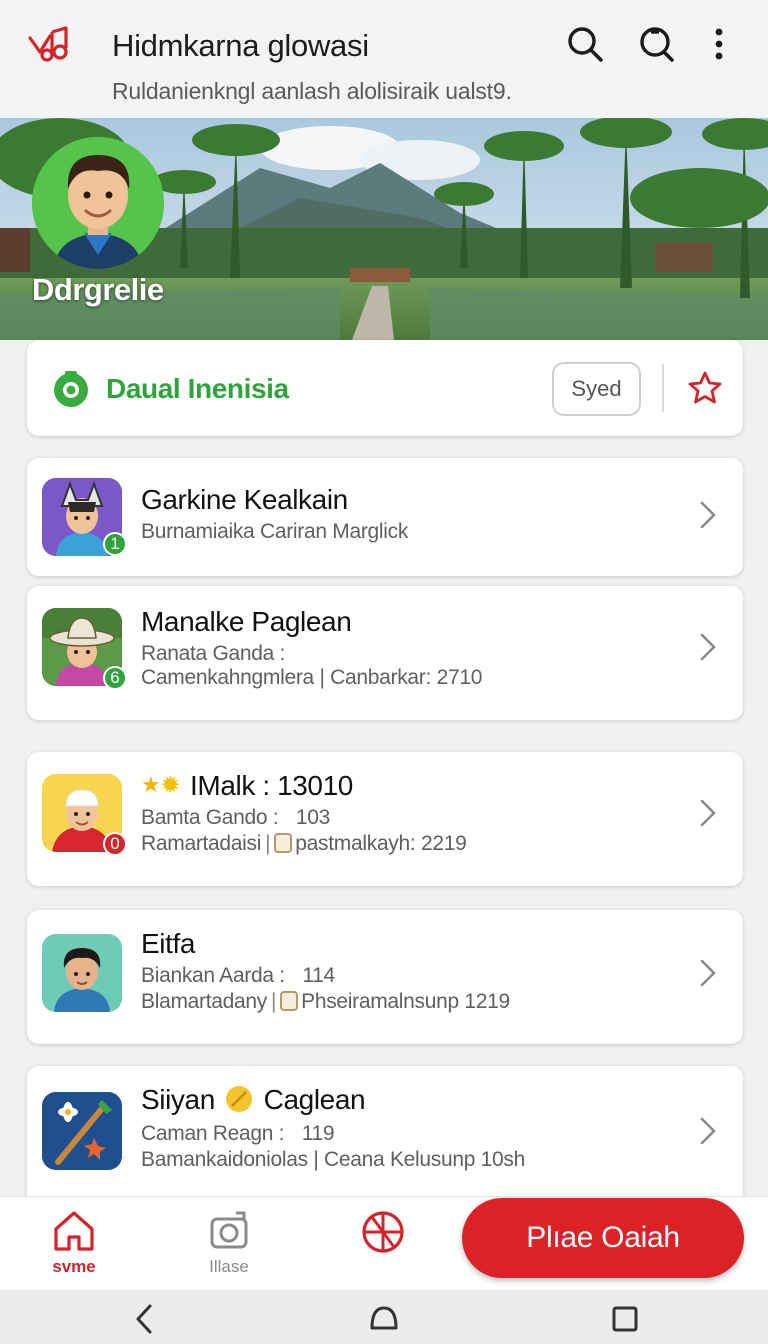 The image size is (768, 1344). I want to click on follow-button: Syed, so click(596, 389).